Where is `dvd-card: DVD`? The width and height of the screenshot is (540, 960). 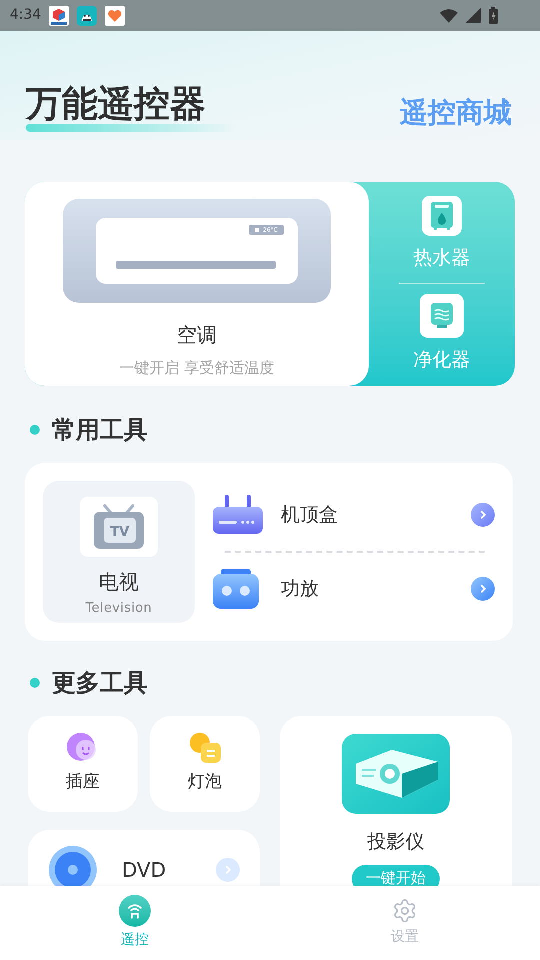 dvd-card: DVD is located at coordinates (144, 858).